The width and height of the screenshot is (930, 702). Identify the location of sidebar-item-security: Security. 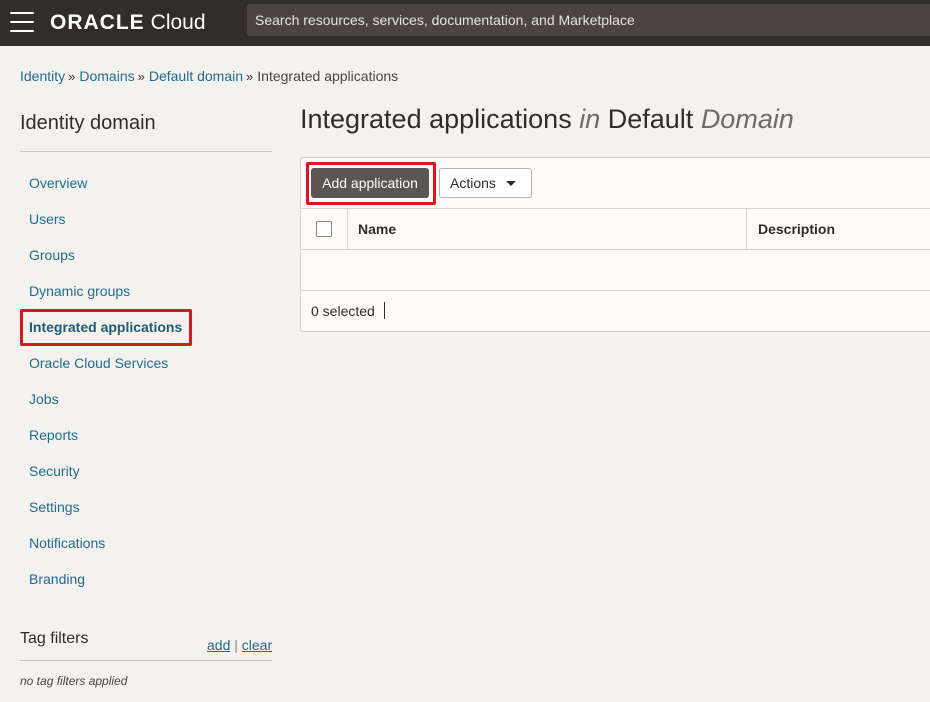
(146, 471).